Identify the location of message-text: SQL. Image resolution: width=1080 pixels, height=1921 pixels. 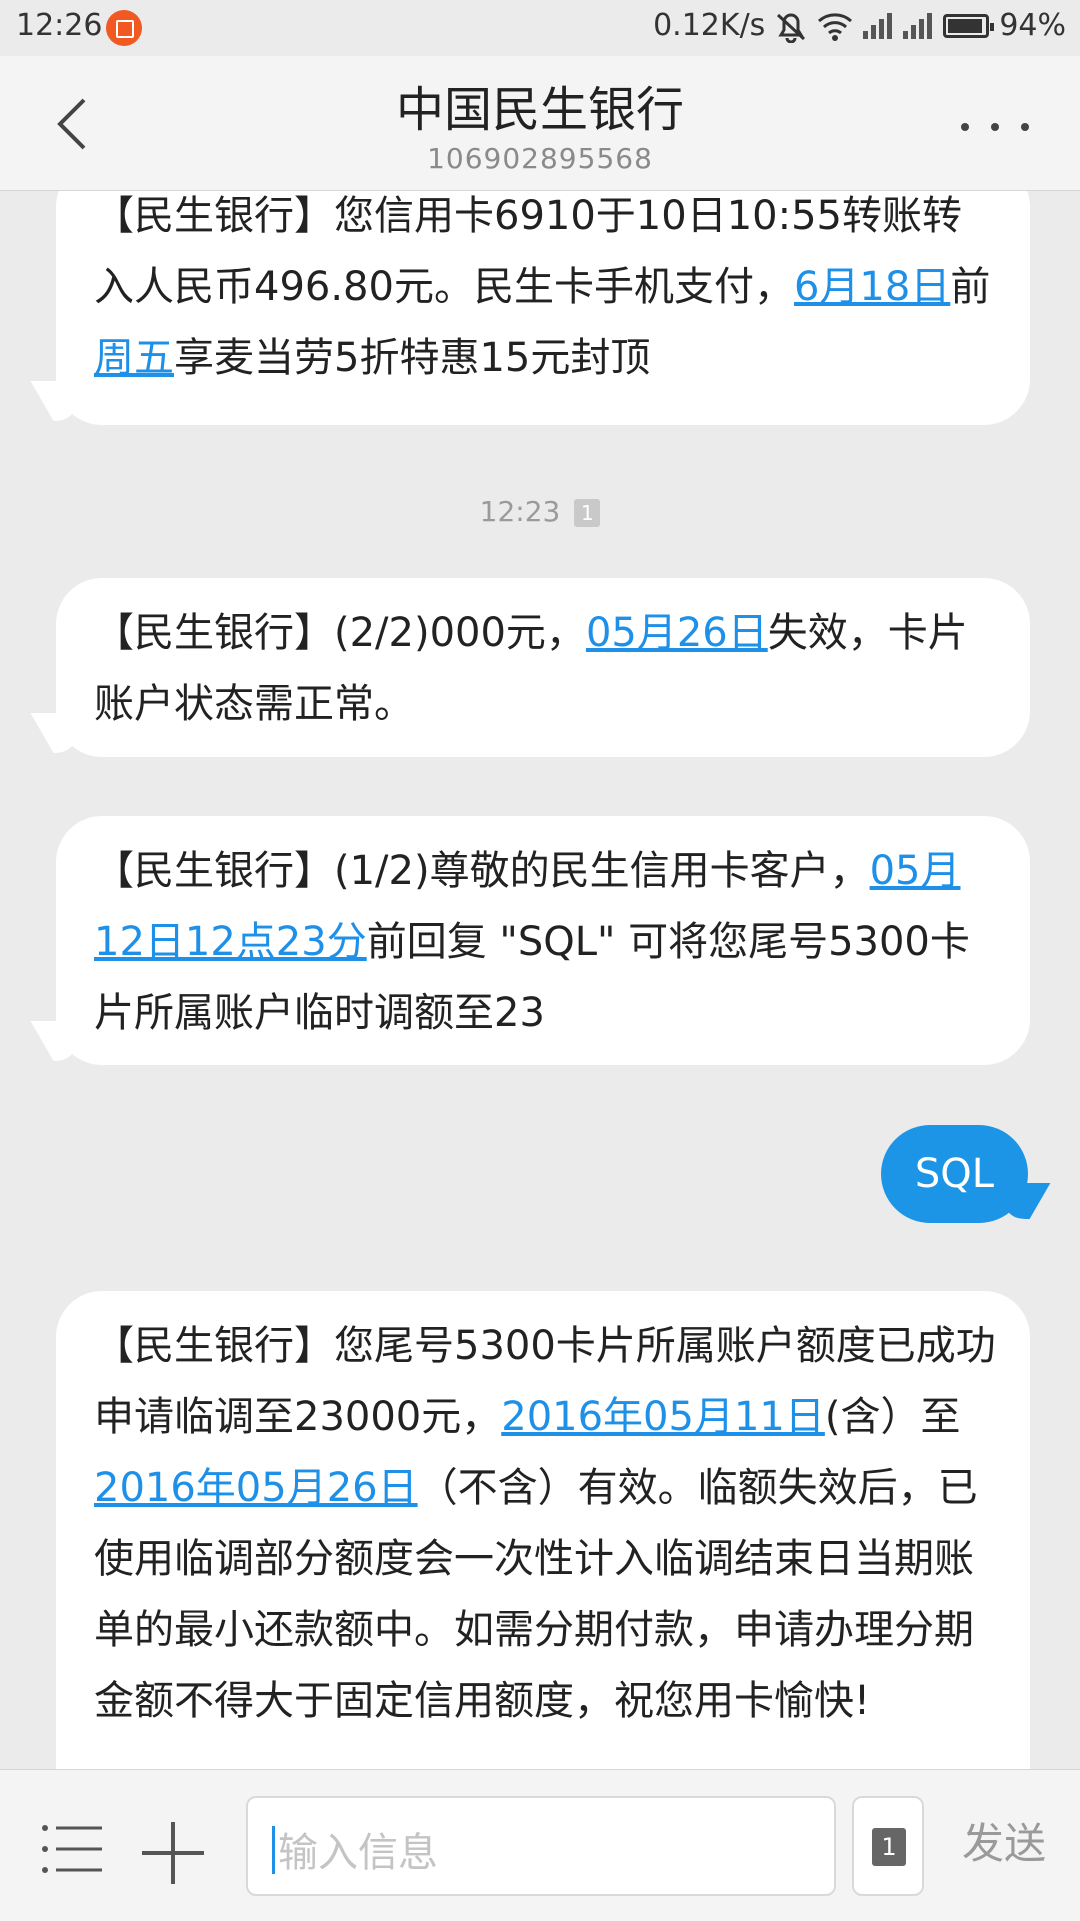
(954, 1174).